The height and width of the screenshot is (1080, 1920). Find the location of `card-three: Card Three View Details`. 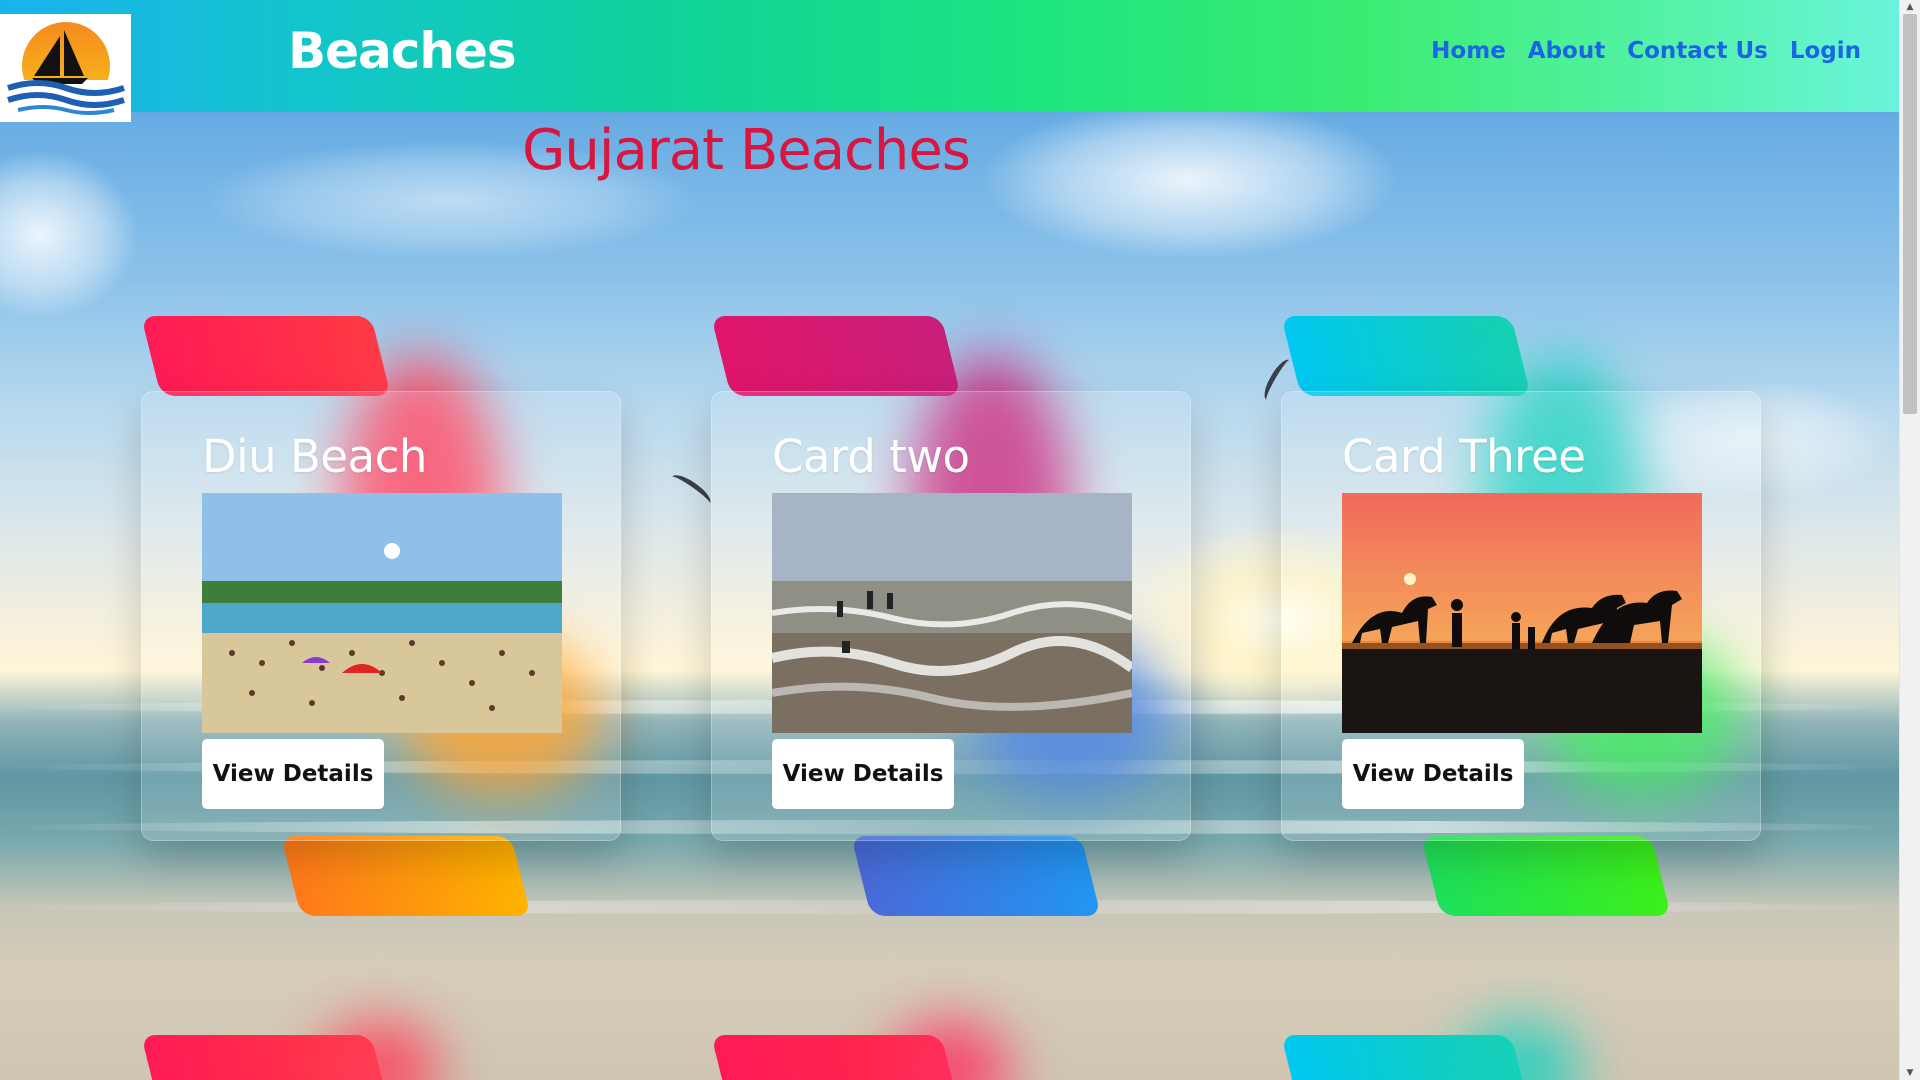

card-three: Card Three View Details is located at coordinates (1521, 616).